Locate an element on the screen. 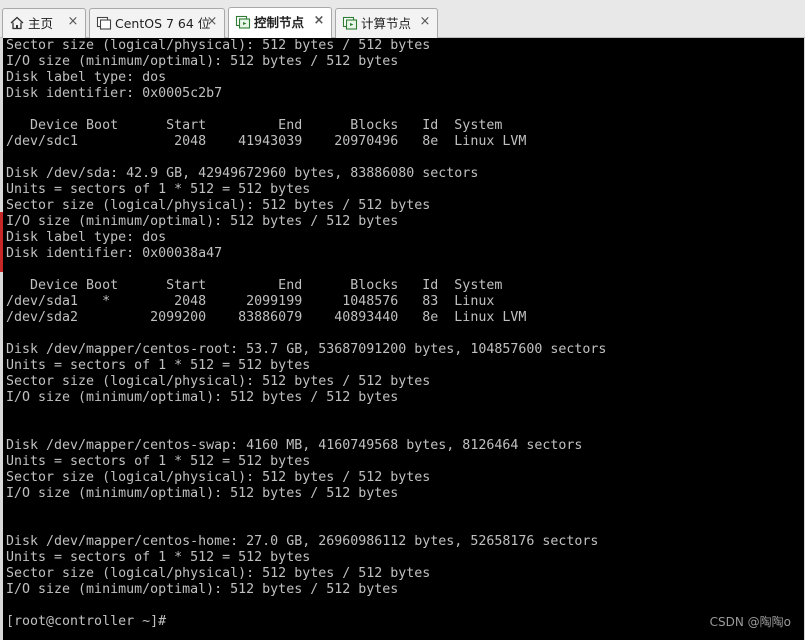 The image size is (805, 640). window-edge-indicator is located at coordinates (1, 242).